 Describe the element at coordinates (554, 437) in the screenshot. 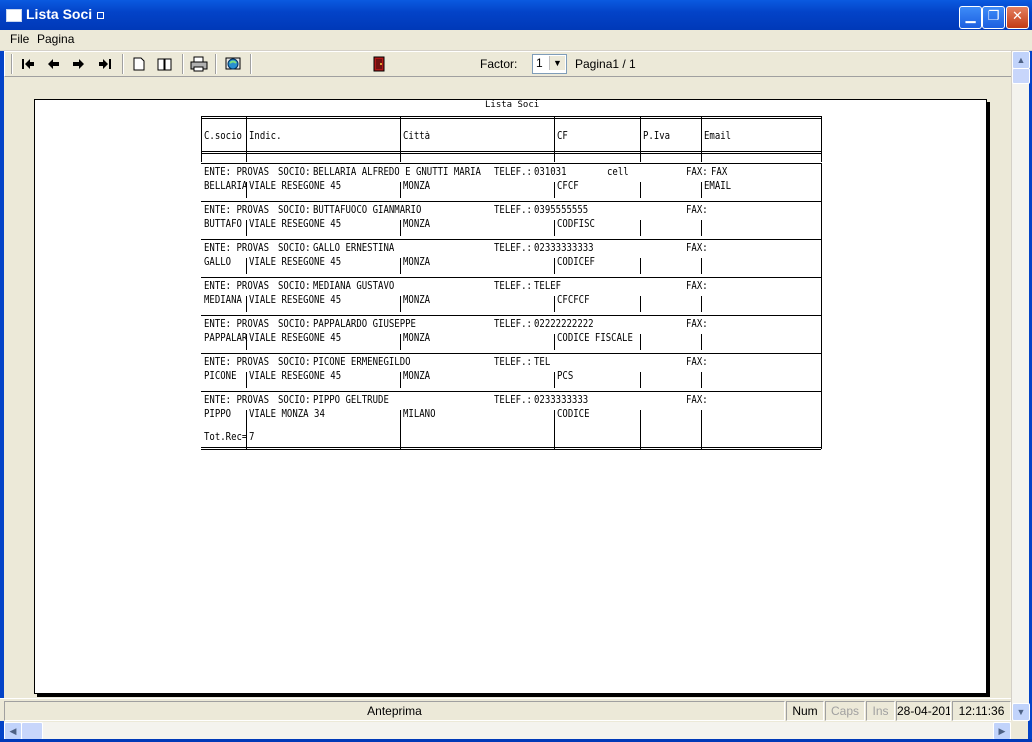

I see `last-row-column-divider` at that location.